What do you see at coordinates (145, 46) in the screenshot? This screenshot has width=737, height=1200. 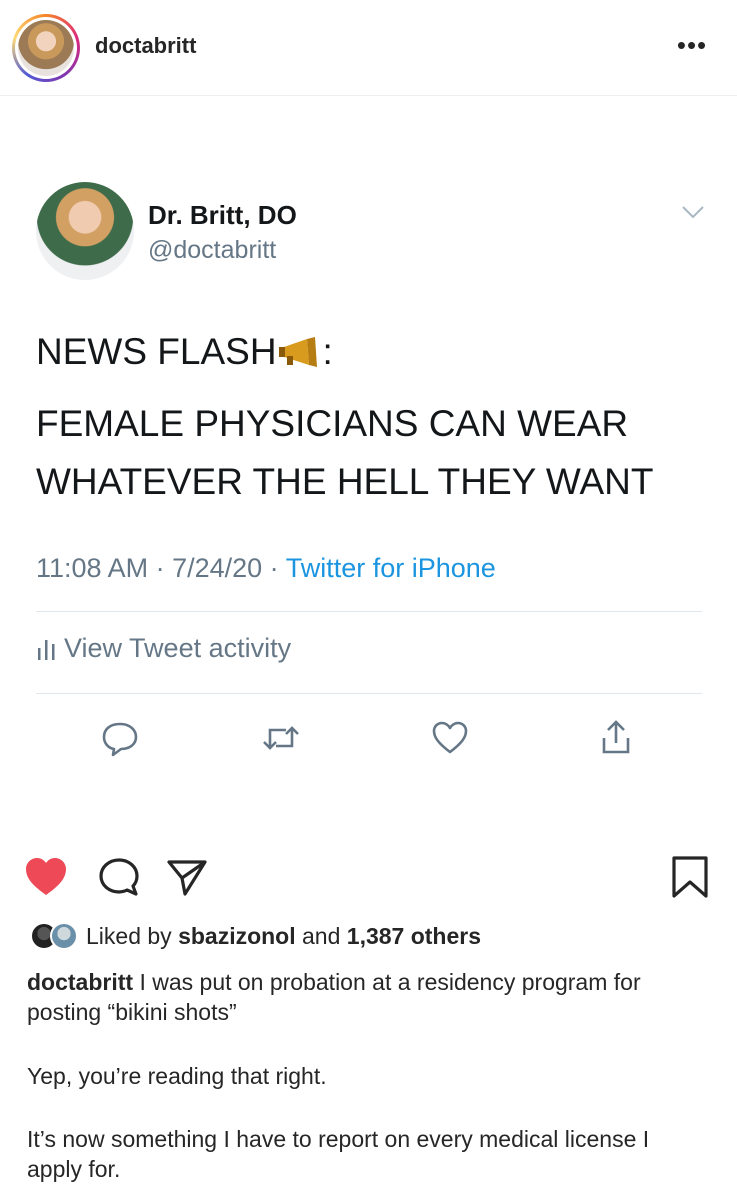 I see `post-username: doctabritt` at bounding box center [145, 46].